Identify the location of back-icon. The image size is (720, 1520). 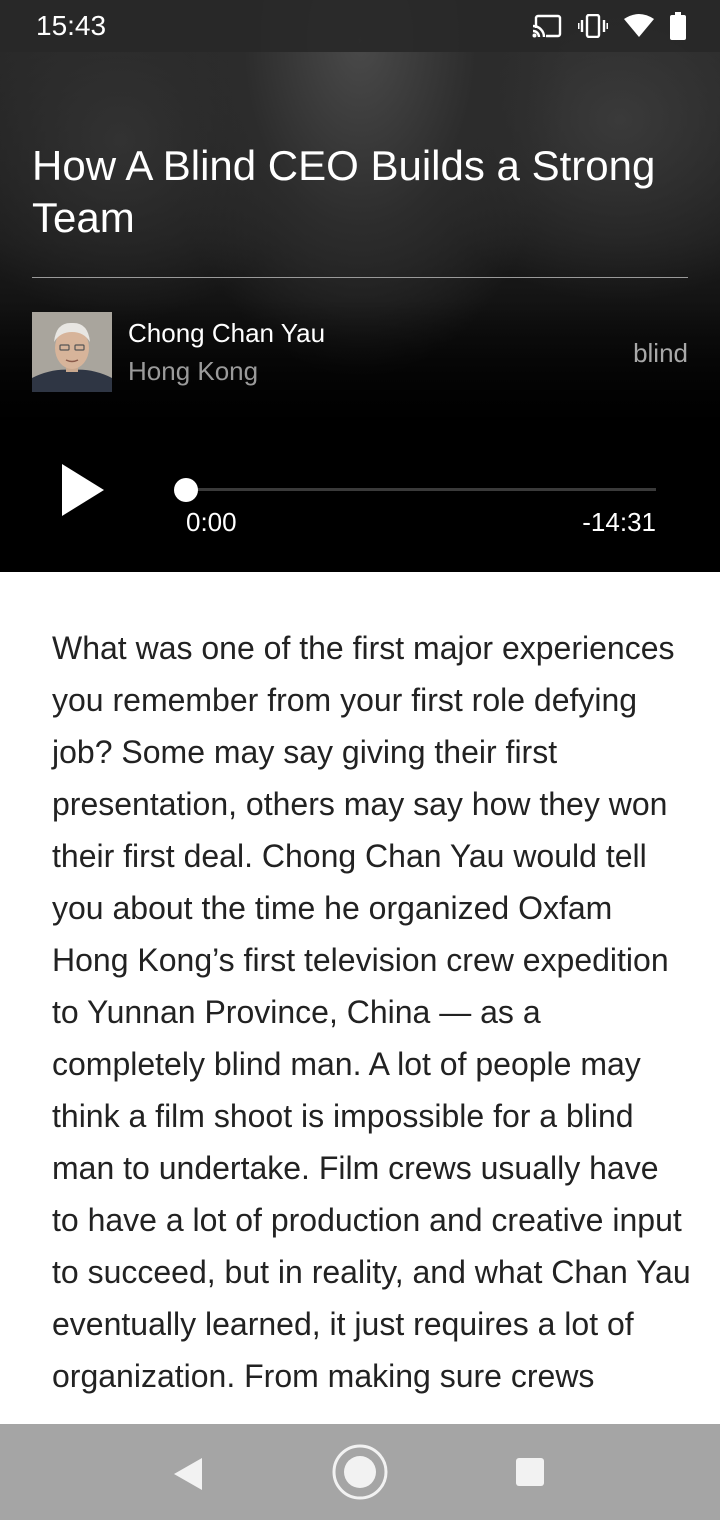
(188, 1474).